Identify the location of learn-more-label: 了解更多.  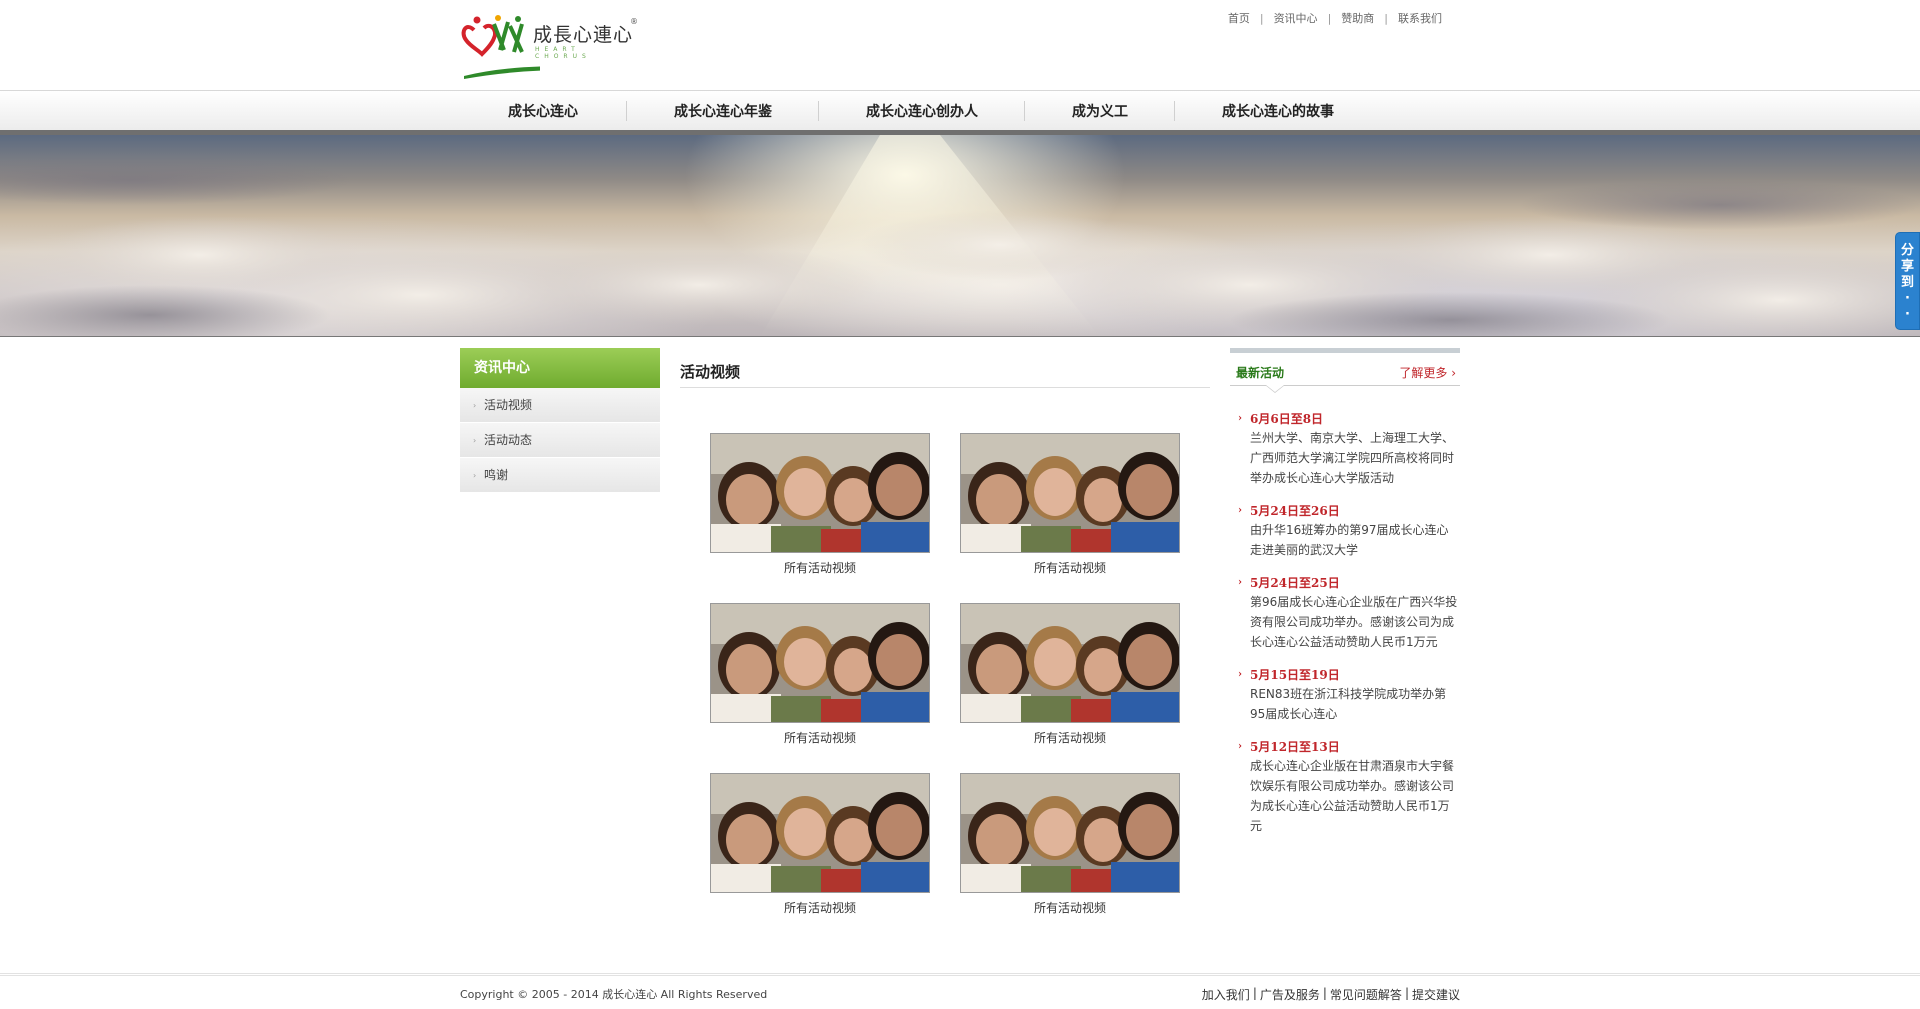
(1423, 373).